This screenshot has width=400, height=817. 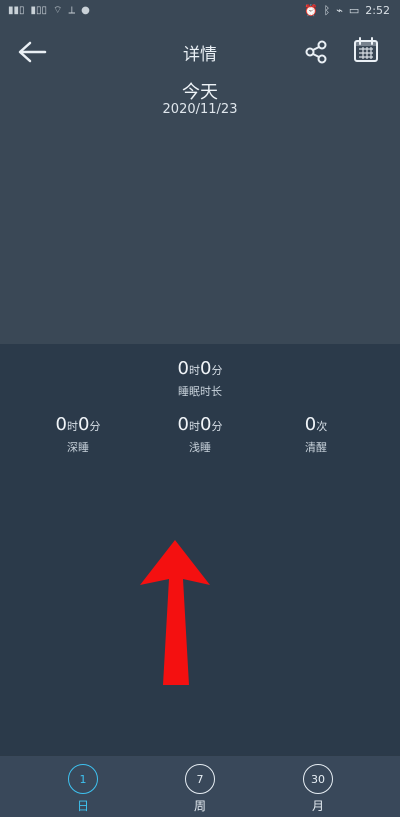 I want to click on total-minutes: 0, so click(x=206, y=368).